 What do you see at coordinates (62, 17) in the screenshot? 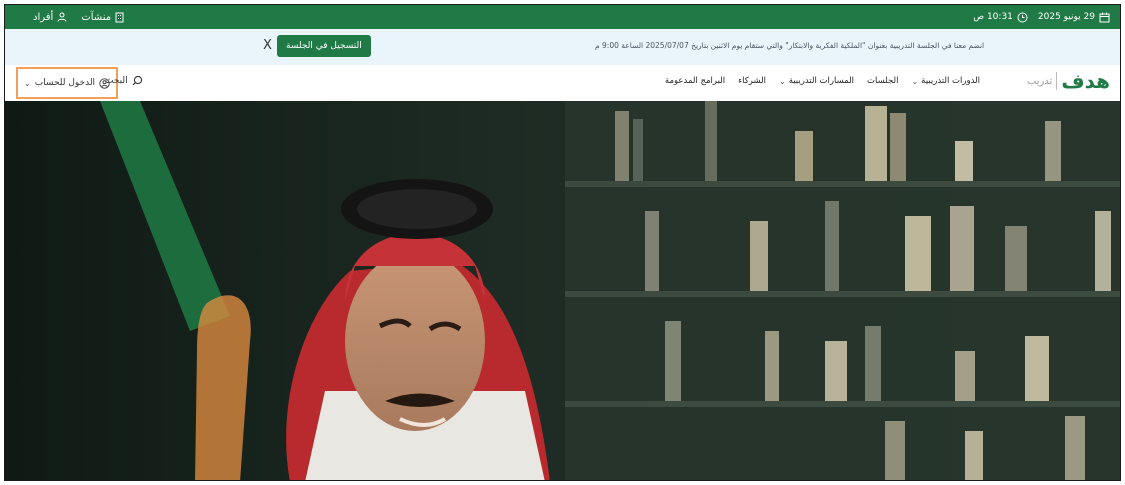
I see `person-icon` at bounding box center [62, 17].